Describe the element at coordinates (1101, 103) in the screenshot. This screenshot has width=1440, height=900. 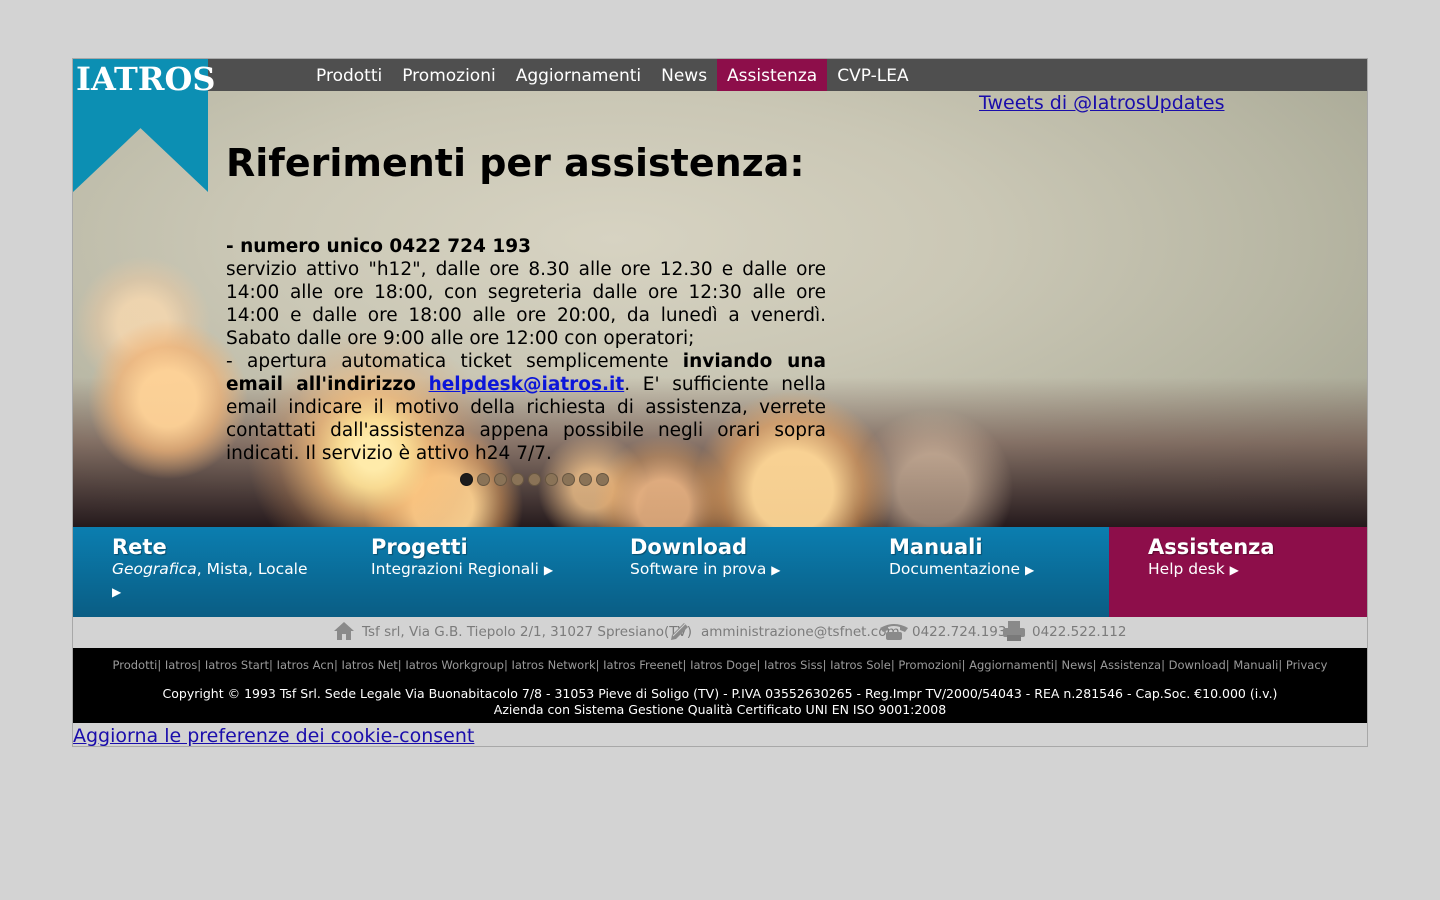
I see `tweets-link: Tweets di @IatrosUpdates` at that location.